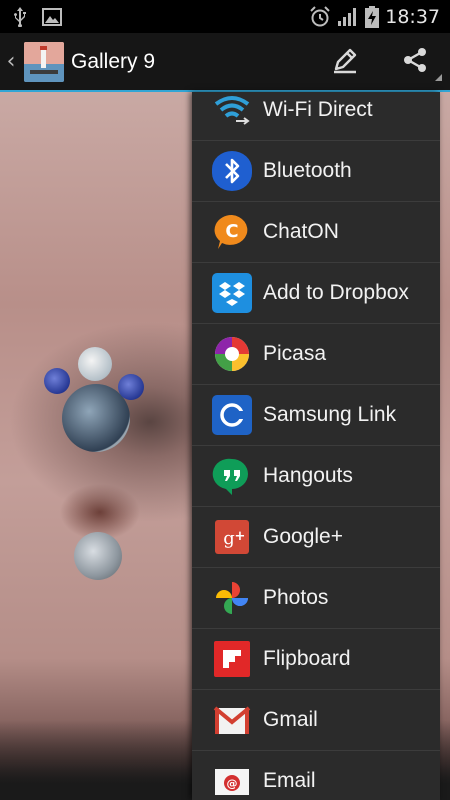 The height and width of the screenshot is (800, 450). I want to click on wifi-direct-icon, so click(232, 111).